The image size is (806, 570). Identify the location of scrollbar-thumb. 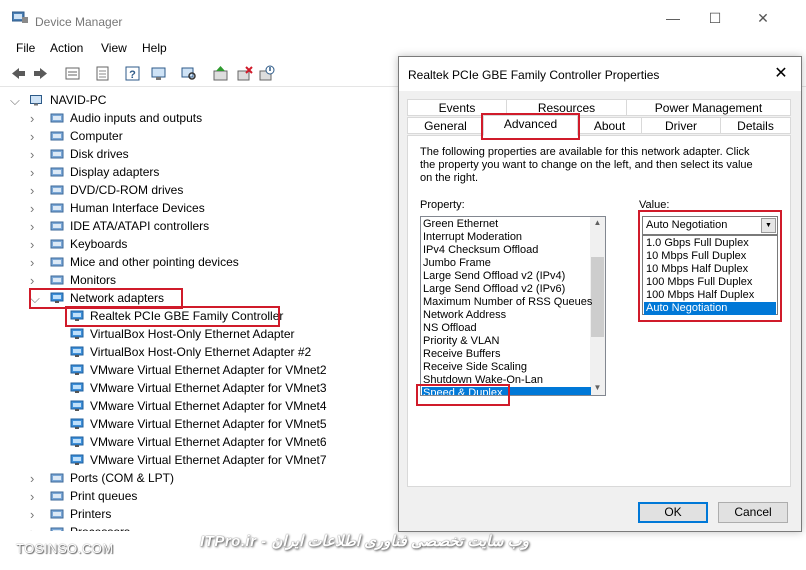
(597, 297).